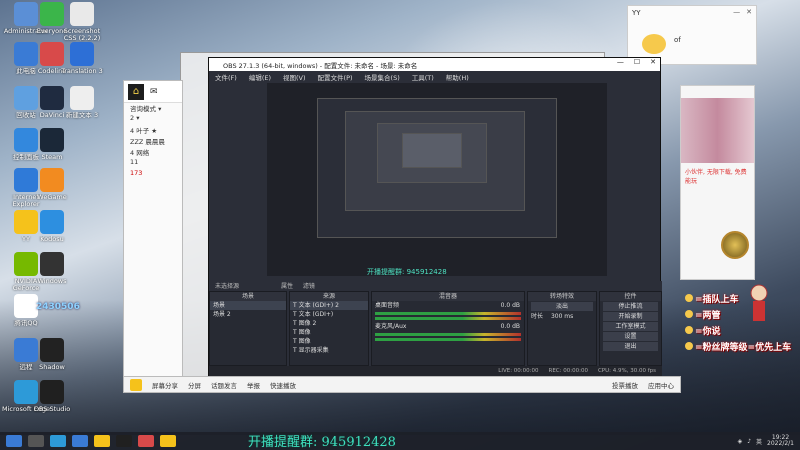 This screenshot has width=800, height=450. I want to click on volume-icon: ♪, so click(749, 441).